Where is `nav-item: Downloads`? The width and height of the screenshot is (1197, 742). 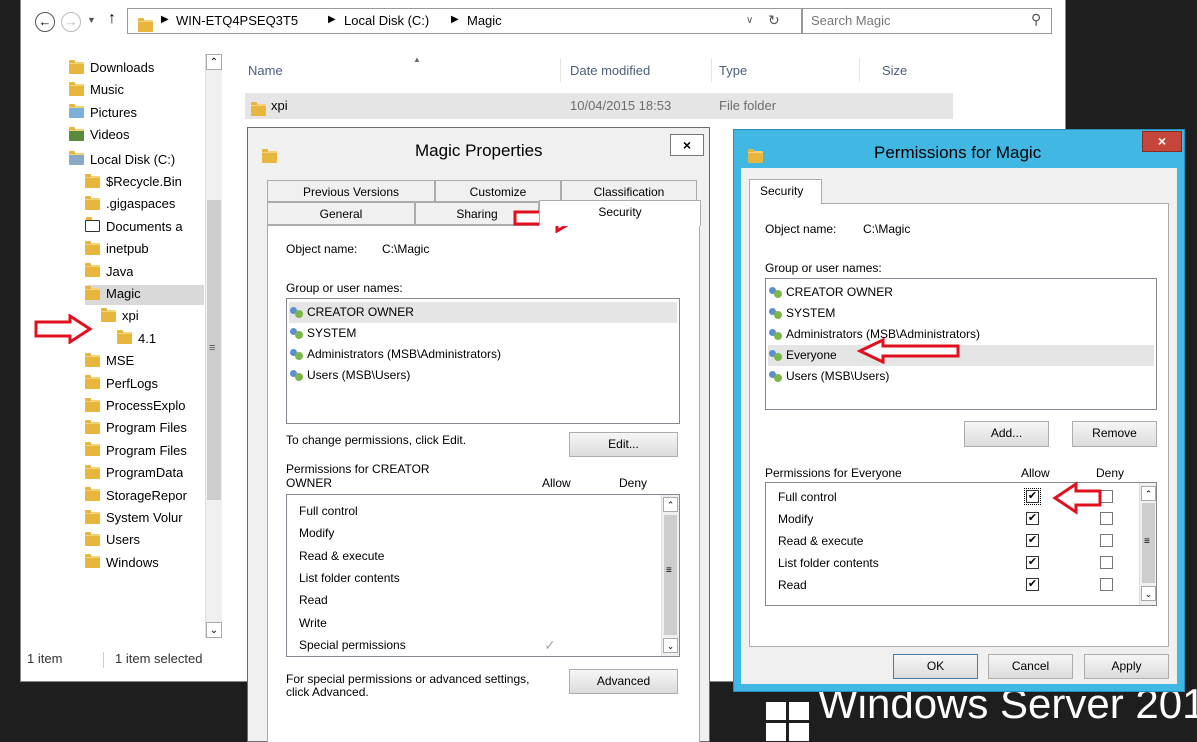
nav-item: Downloads is located at coordinates (111, 69).